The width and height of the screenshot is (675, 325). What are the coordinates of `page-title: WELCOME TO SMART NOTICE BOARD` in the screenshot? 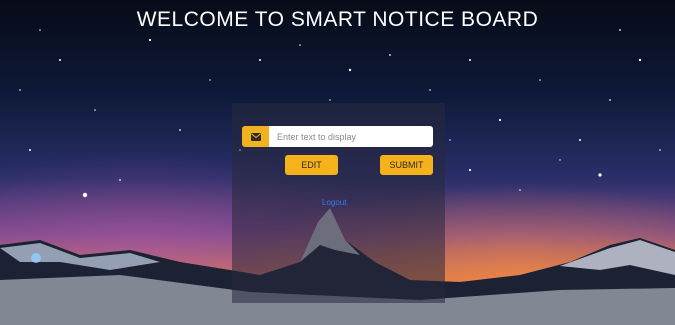 It's located at (337, 19).